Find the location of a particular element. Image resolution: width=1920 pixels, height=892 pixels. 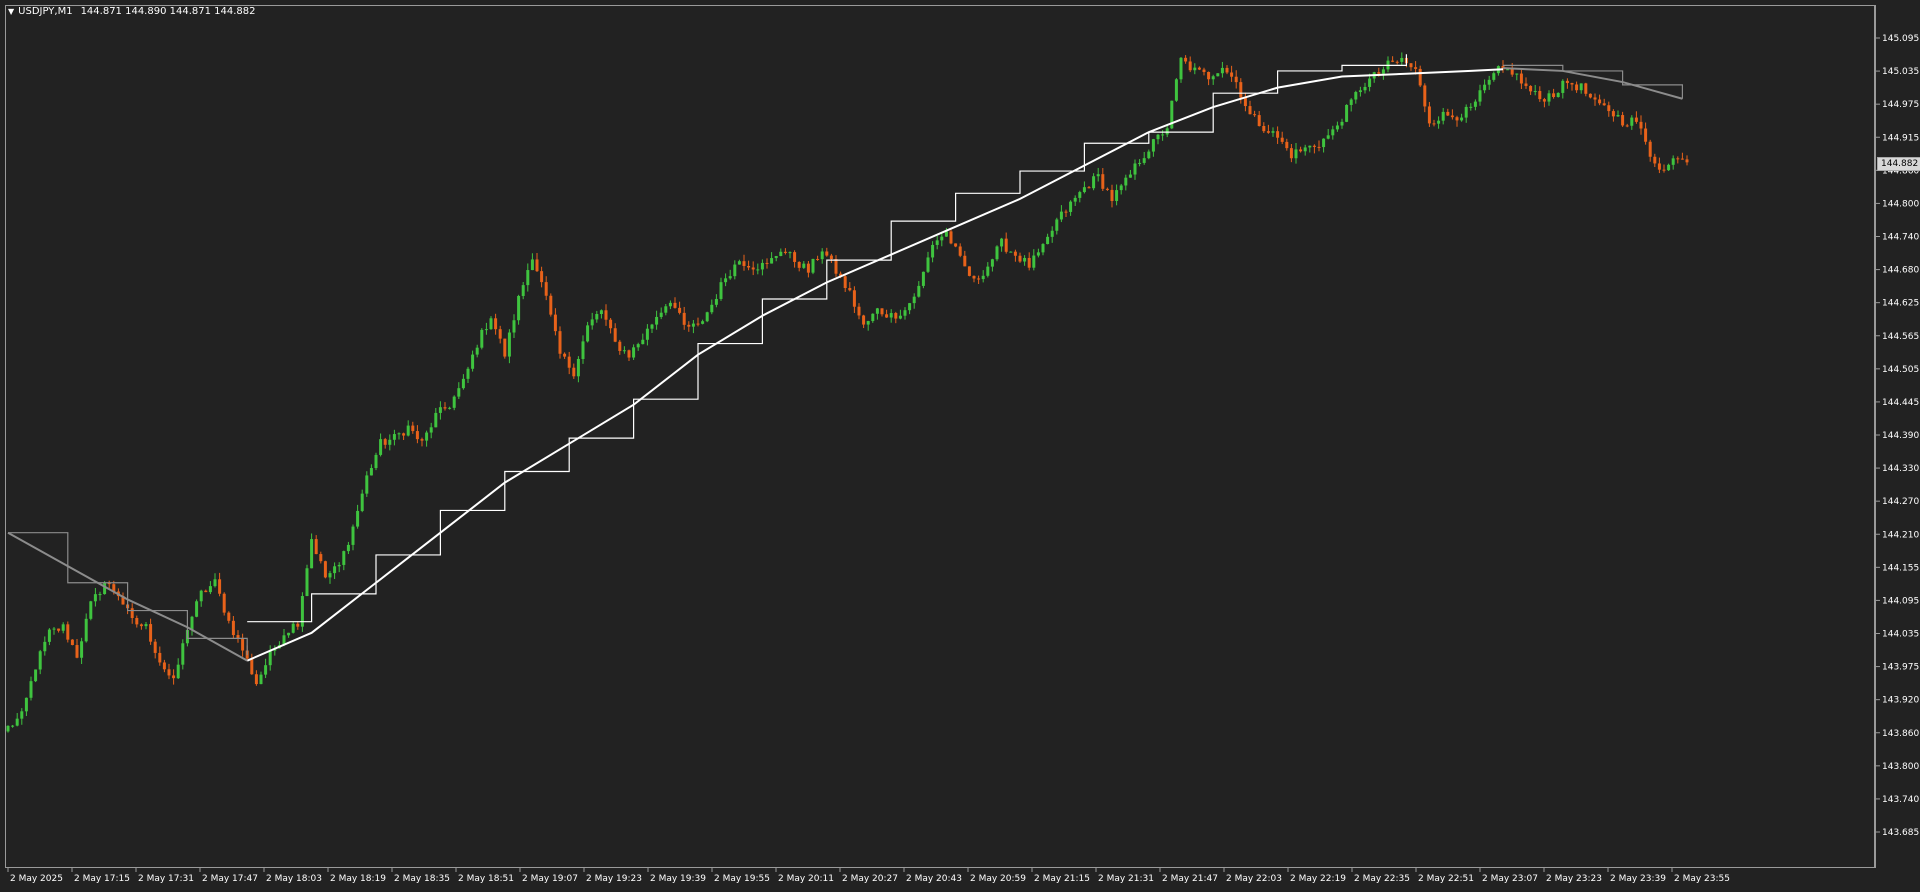

current-price-badge: 144.882 is located at coordinates (1898, 164).